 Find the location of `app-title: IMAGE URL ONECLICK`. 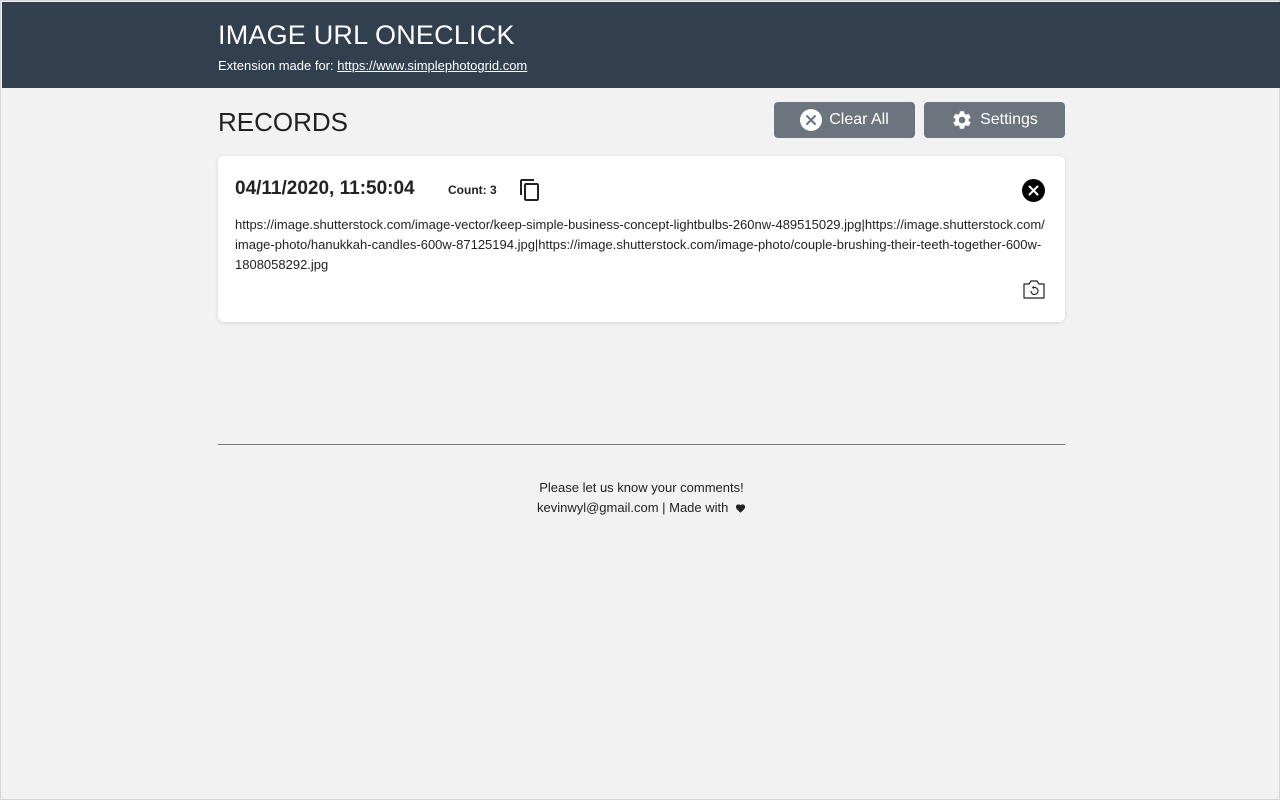

app-title: IMAGE URL ONECLICK is located at coordinates (366, 35).